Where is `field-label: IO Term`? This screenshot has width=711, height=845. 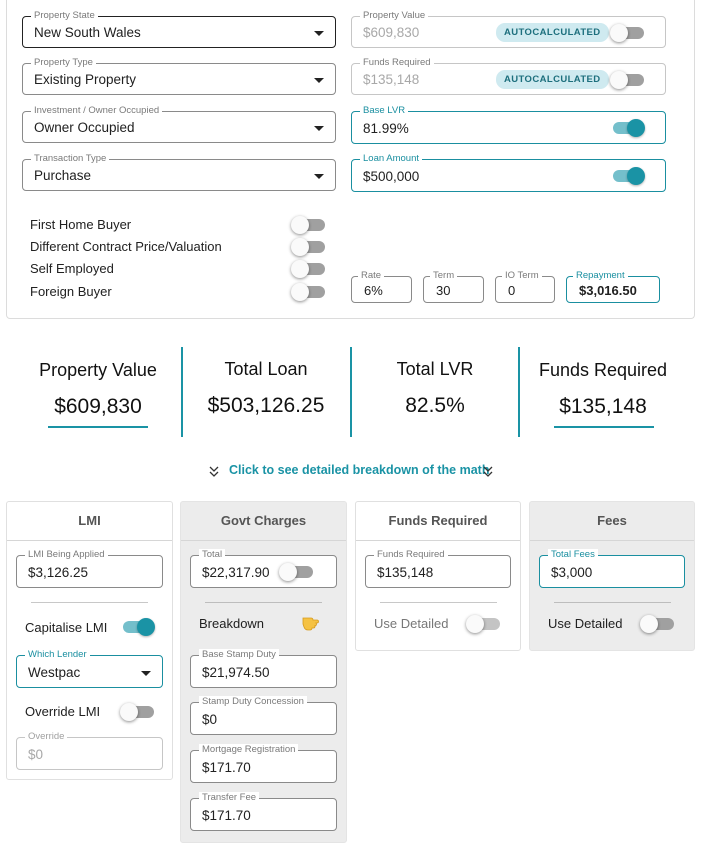 field-label: IO Term is located at coordinates (522, 276).